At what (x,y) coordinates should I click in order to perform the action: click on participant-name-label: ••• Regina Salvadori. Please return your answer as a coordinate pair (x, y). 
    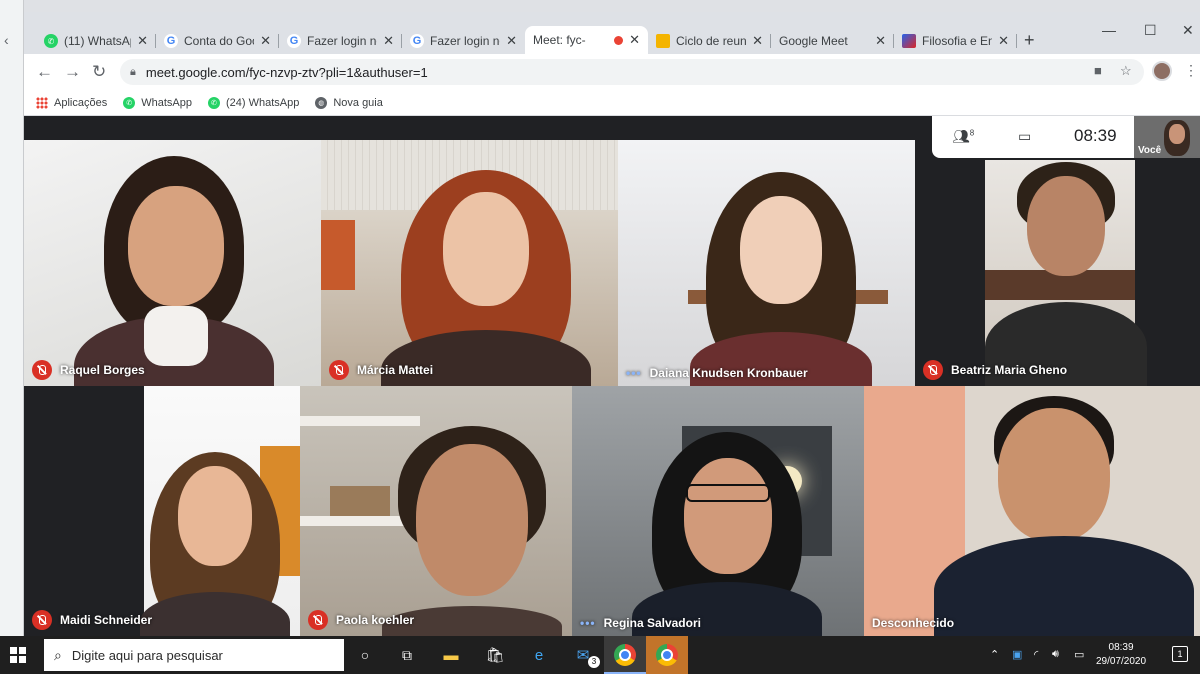
    Looking at the image, I should click on (640, 623).